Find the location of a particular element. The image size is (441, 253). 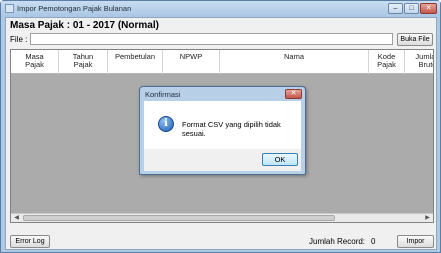

column-header-tahun-pajak: Tahun Pajak is located at coordinates (83, 62).